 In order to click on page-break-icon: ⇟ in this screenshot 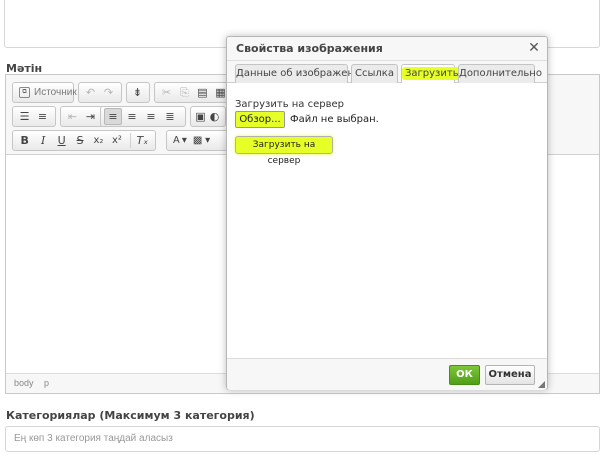, I will do `click(137, 92)`.